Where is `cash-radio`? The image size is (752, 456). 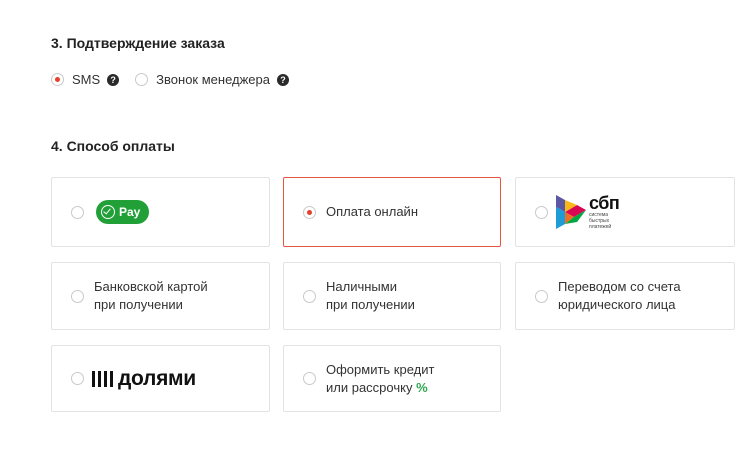 cash-radio is located at coordinates (309, 296).